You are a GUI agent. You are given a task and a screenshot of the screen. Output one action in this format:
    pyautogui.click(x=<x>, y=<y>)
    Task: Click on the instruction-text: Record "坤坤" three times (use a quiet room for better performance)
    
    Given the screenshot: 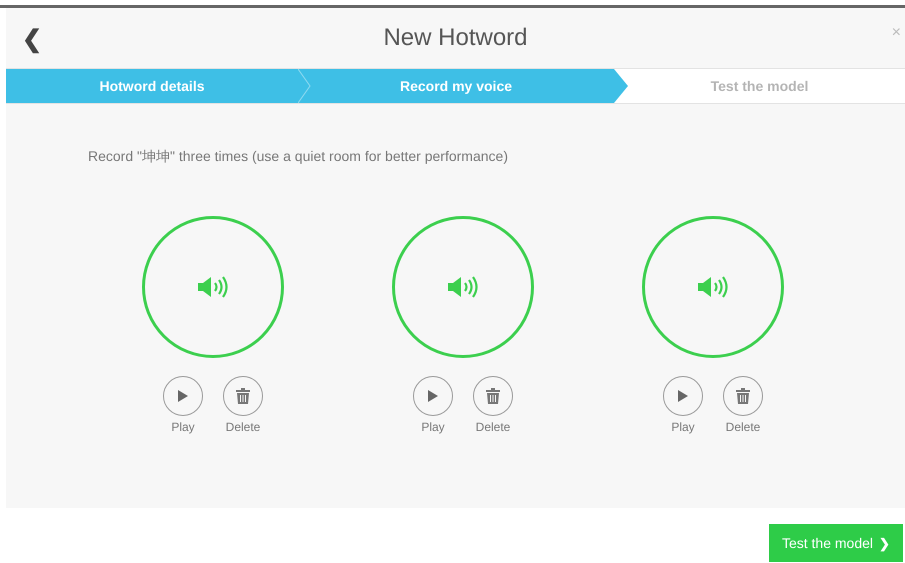 What is the action you would take?
    pyautogui.click(x=298, y=157)
    